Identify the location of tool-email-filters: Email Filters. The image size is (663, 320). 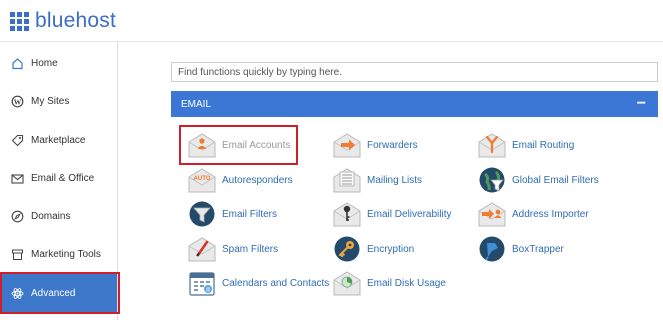
(232, 214).